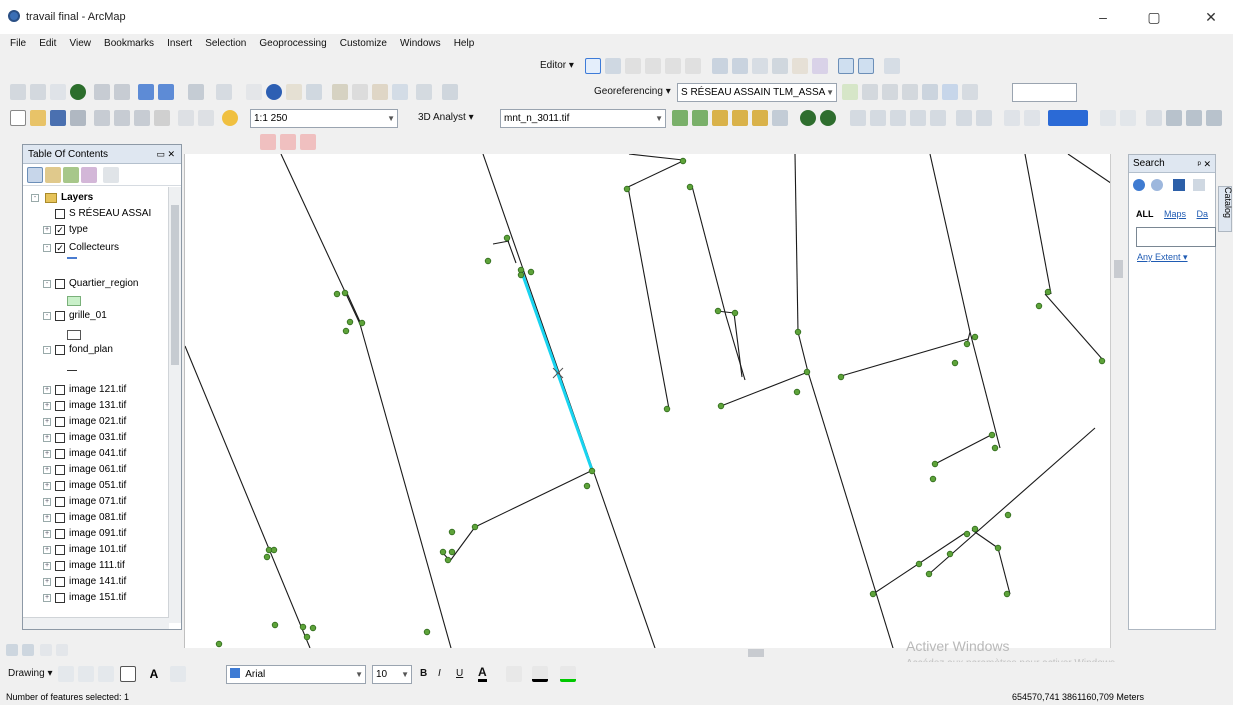 The image size is (1233, 705). What do you see at coordinates (740, 118) in the screenshot?
I see `interpolate-polygon-icon` at bounding box center [740, 118].